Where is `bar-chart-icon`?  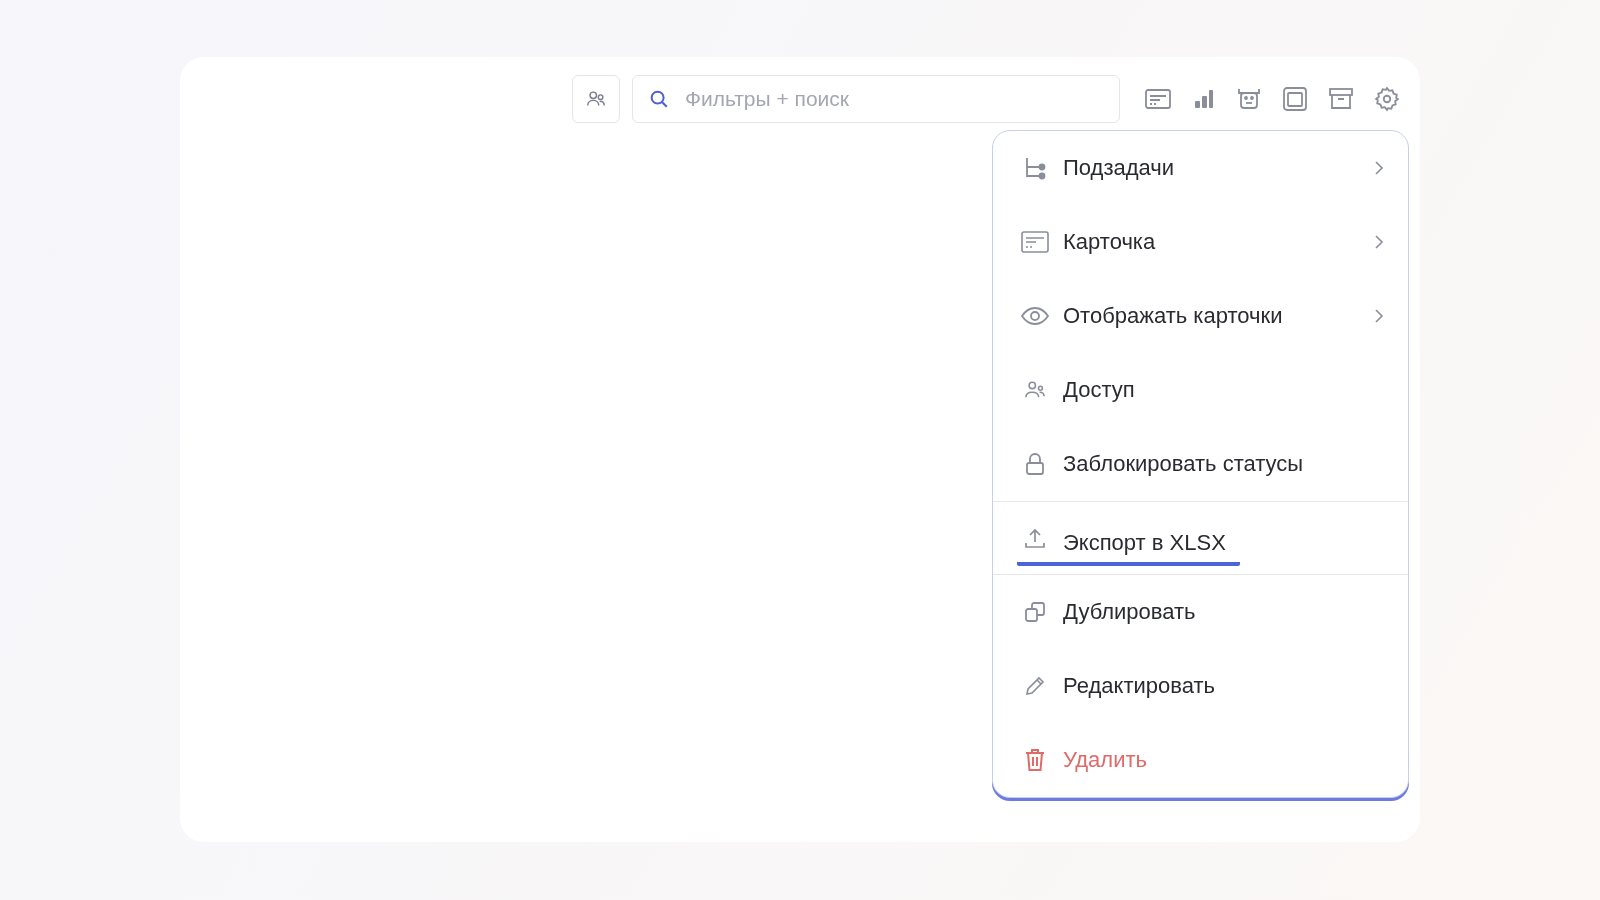
bar-chart-icon is located at coordinates (1204, 99).